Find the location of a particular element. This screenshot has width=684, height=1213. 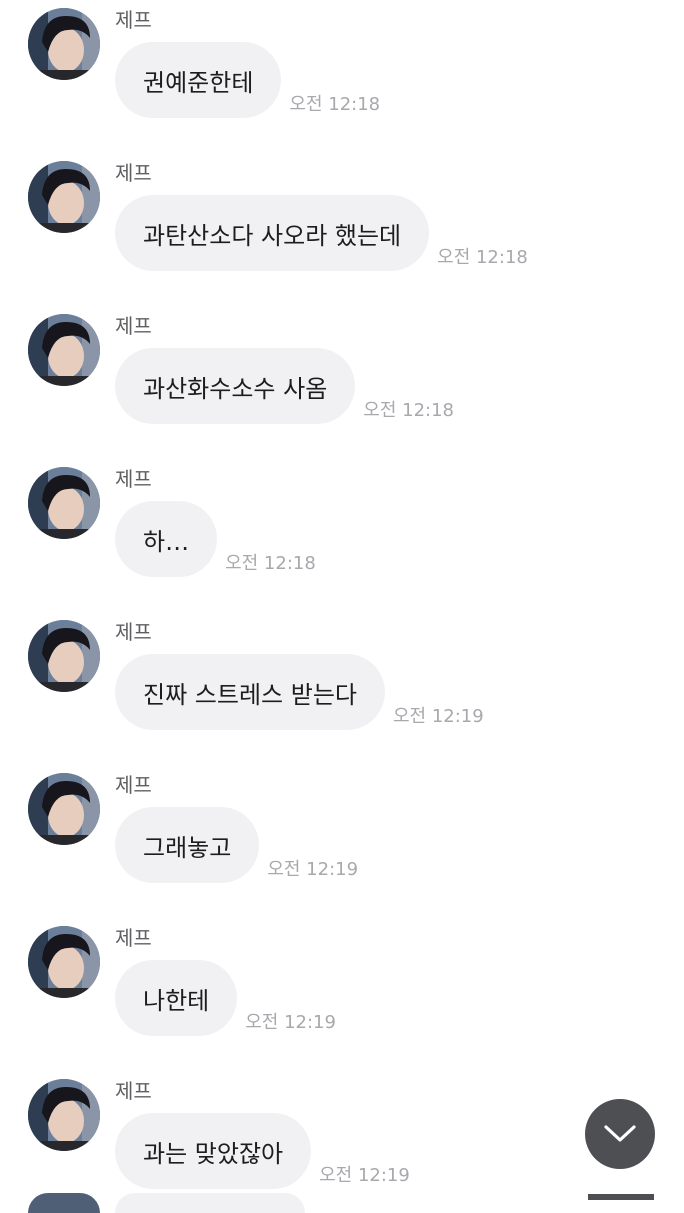

chevron-down-icon is located at coordinates (620, 1133).